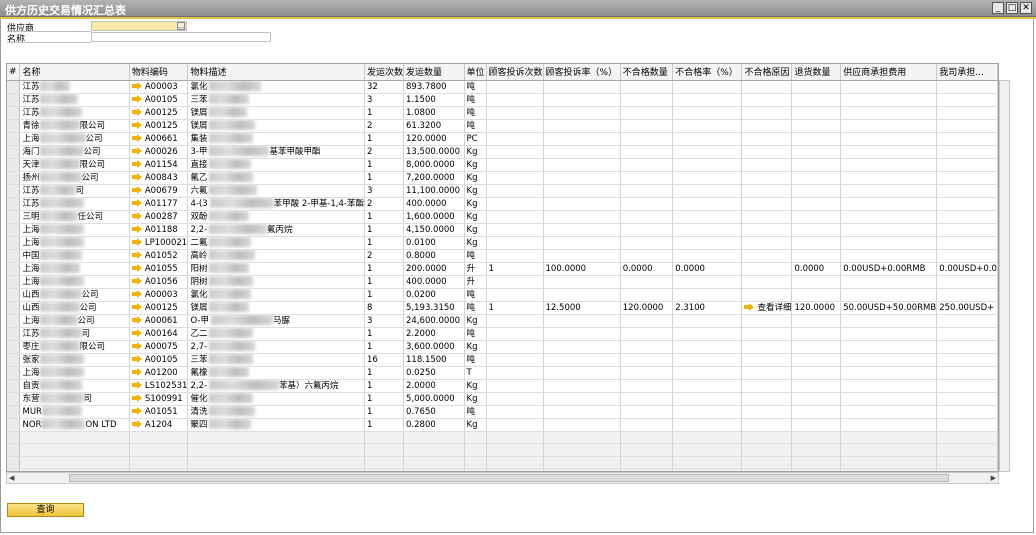 This screenshot has width=1036, height=535. I want to click on item-code-cell: A00003, so click(159, 87).